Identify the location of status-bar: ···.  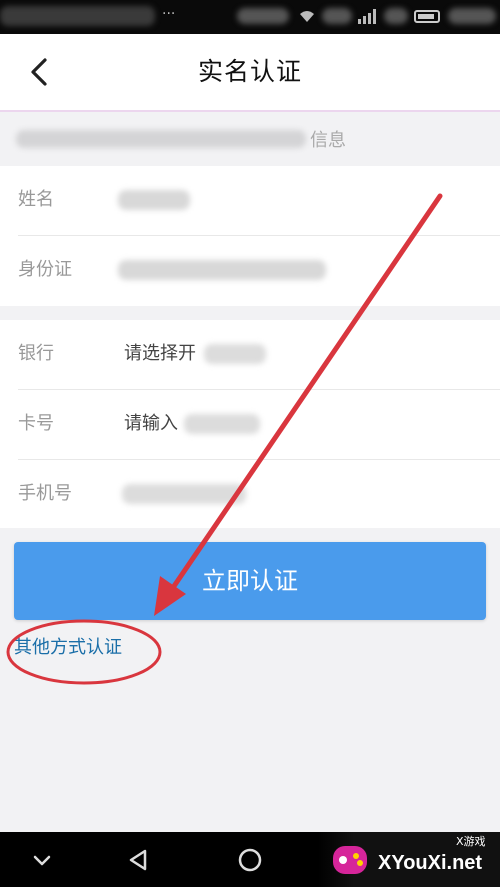
(250, 17).